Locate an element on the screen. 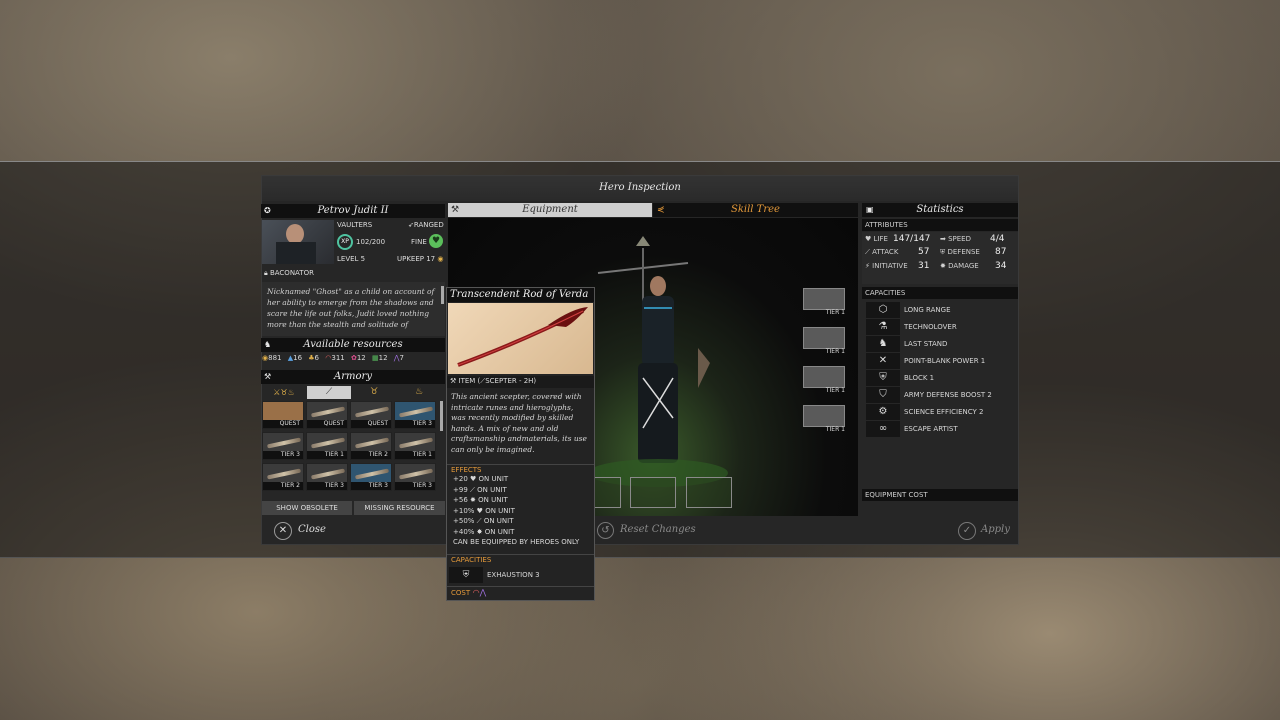 This screenshot has width=1280, height=720. tooltip-capacities-label: CAPACITIES is located at coordinates (471, 560).